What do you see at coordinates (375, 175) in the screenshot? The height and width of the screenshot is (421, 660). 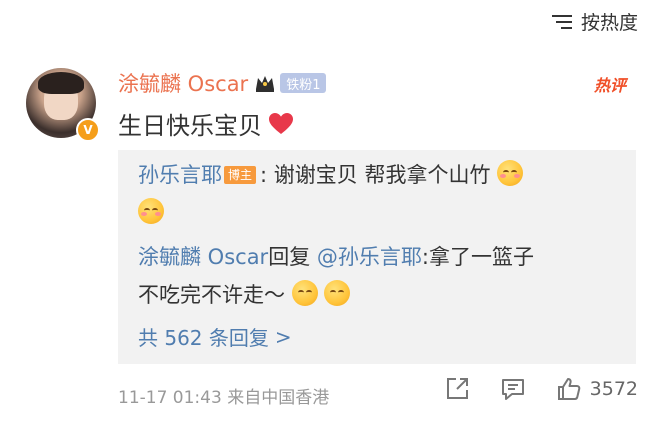 I see `reply-text: : 谢谢宝贝 帮我拿个山竹` at bounding box center [375, 175].